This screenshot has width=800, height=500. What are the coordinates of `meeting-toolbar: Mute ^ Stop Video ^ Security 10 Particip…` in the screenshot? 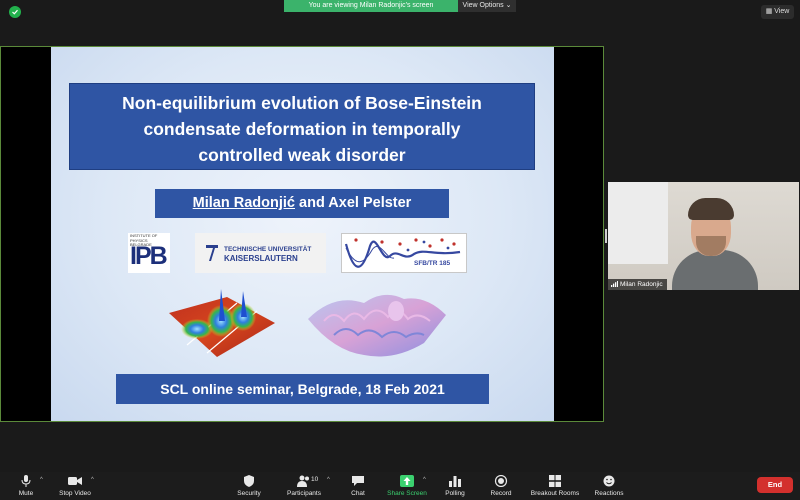 It's located at (400, 486).